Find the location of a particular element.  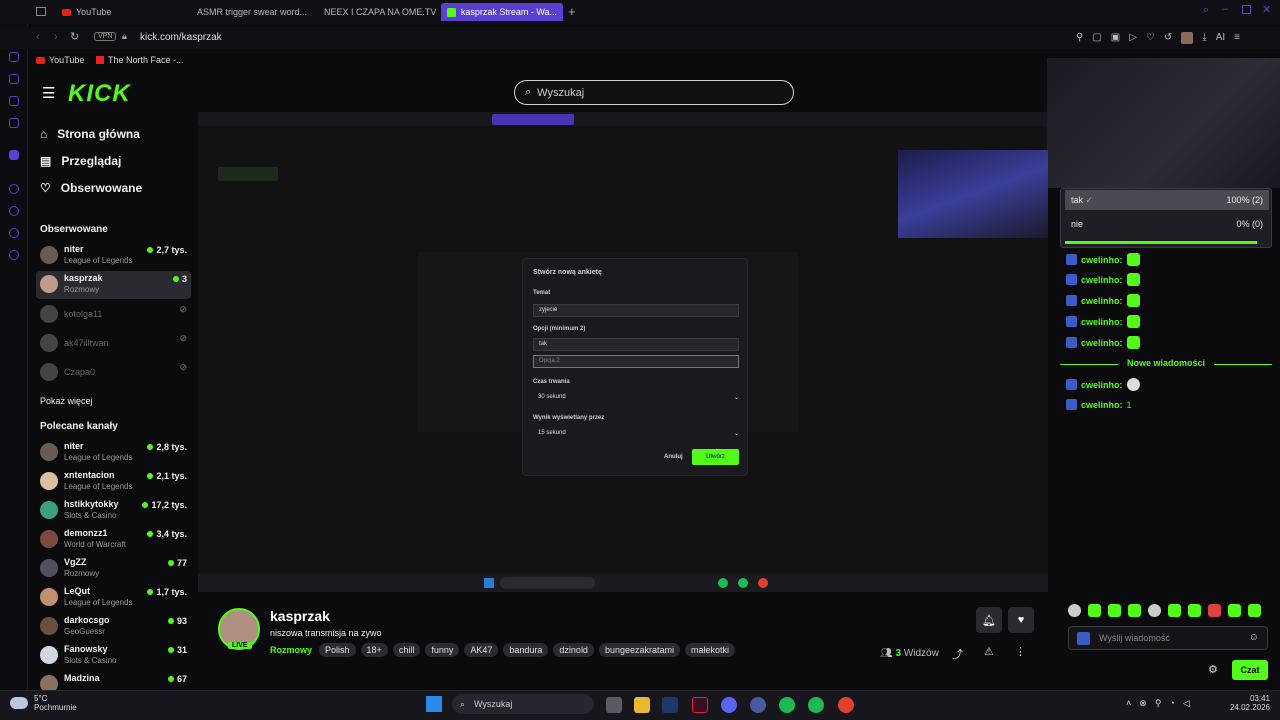

snapshot-icon: ▢ is located at coordinates (1096, 38).